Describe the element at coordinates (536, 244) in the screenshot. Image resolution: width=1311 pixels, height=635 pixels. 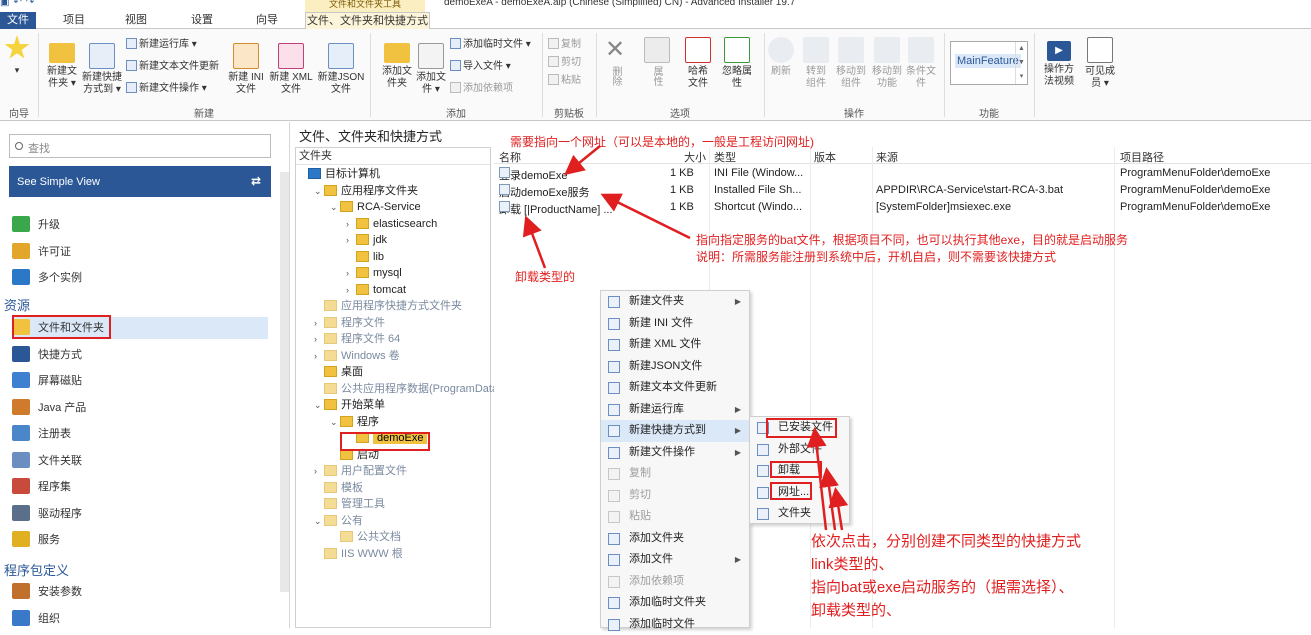
I see `arrow-to-uninstall` at that location.